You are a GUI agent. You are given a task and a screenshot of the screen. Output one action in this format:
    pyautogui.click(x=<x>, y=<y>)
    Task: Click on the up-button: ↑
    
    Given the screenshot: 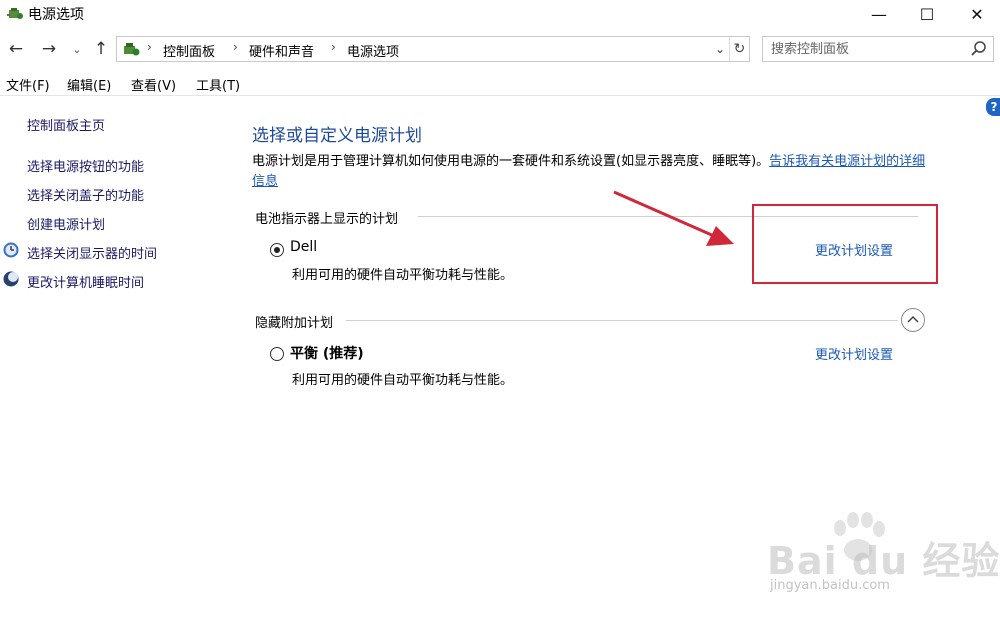 What is the action you would take?
    pyautogui.click(x=101, y=49)
    